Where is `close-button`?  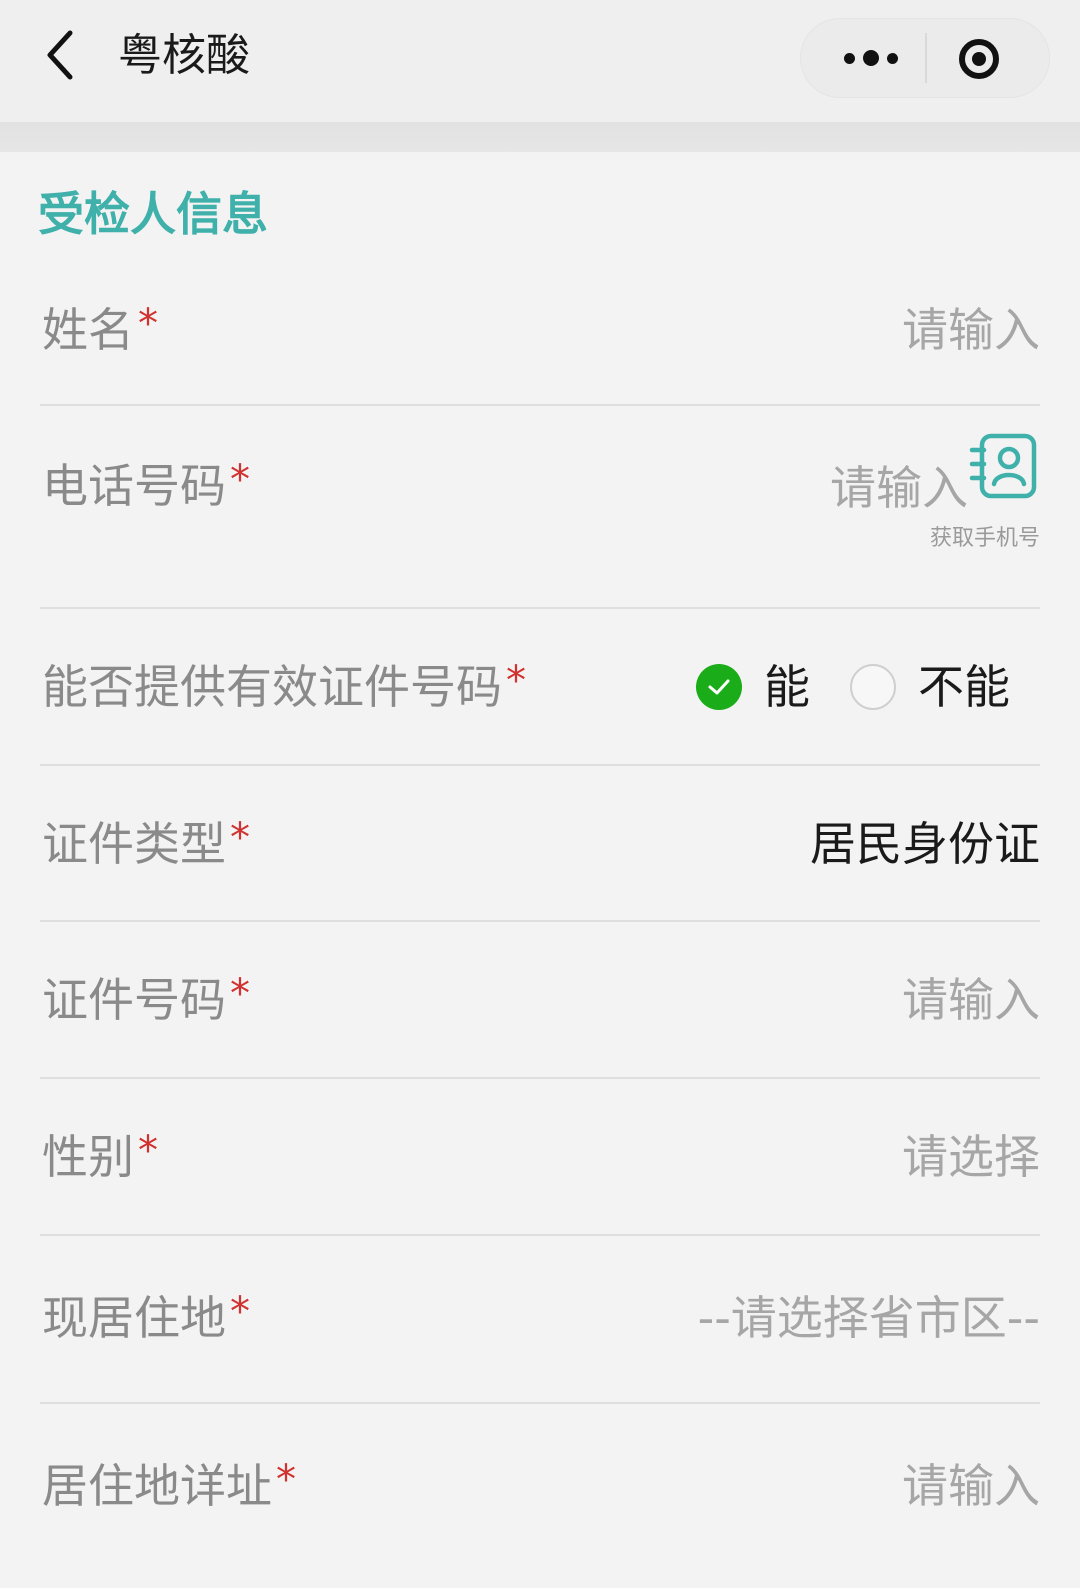
close-button is located at coordinates (979, 59).